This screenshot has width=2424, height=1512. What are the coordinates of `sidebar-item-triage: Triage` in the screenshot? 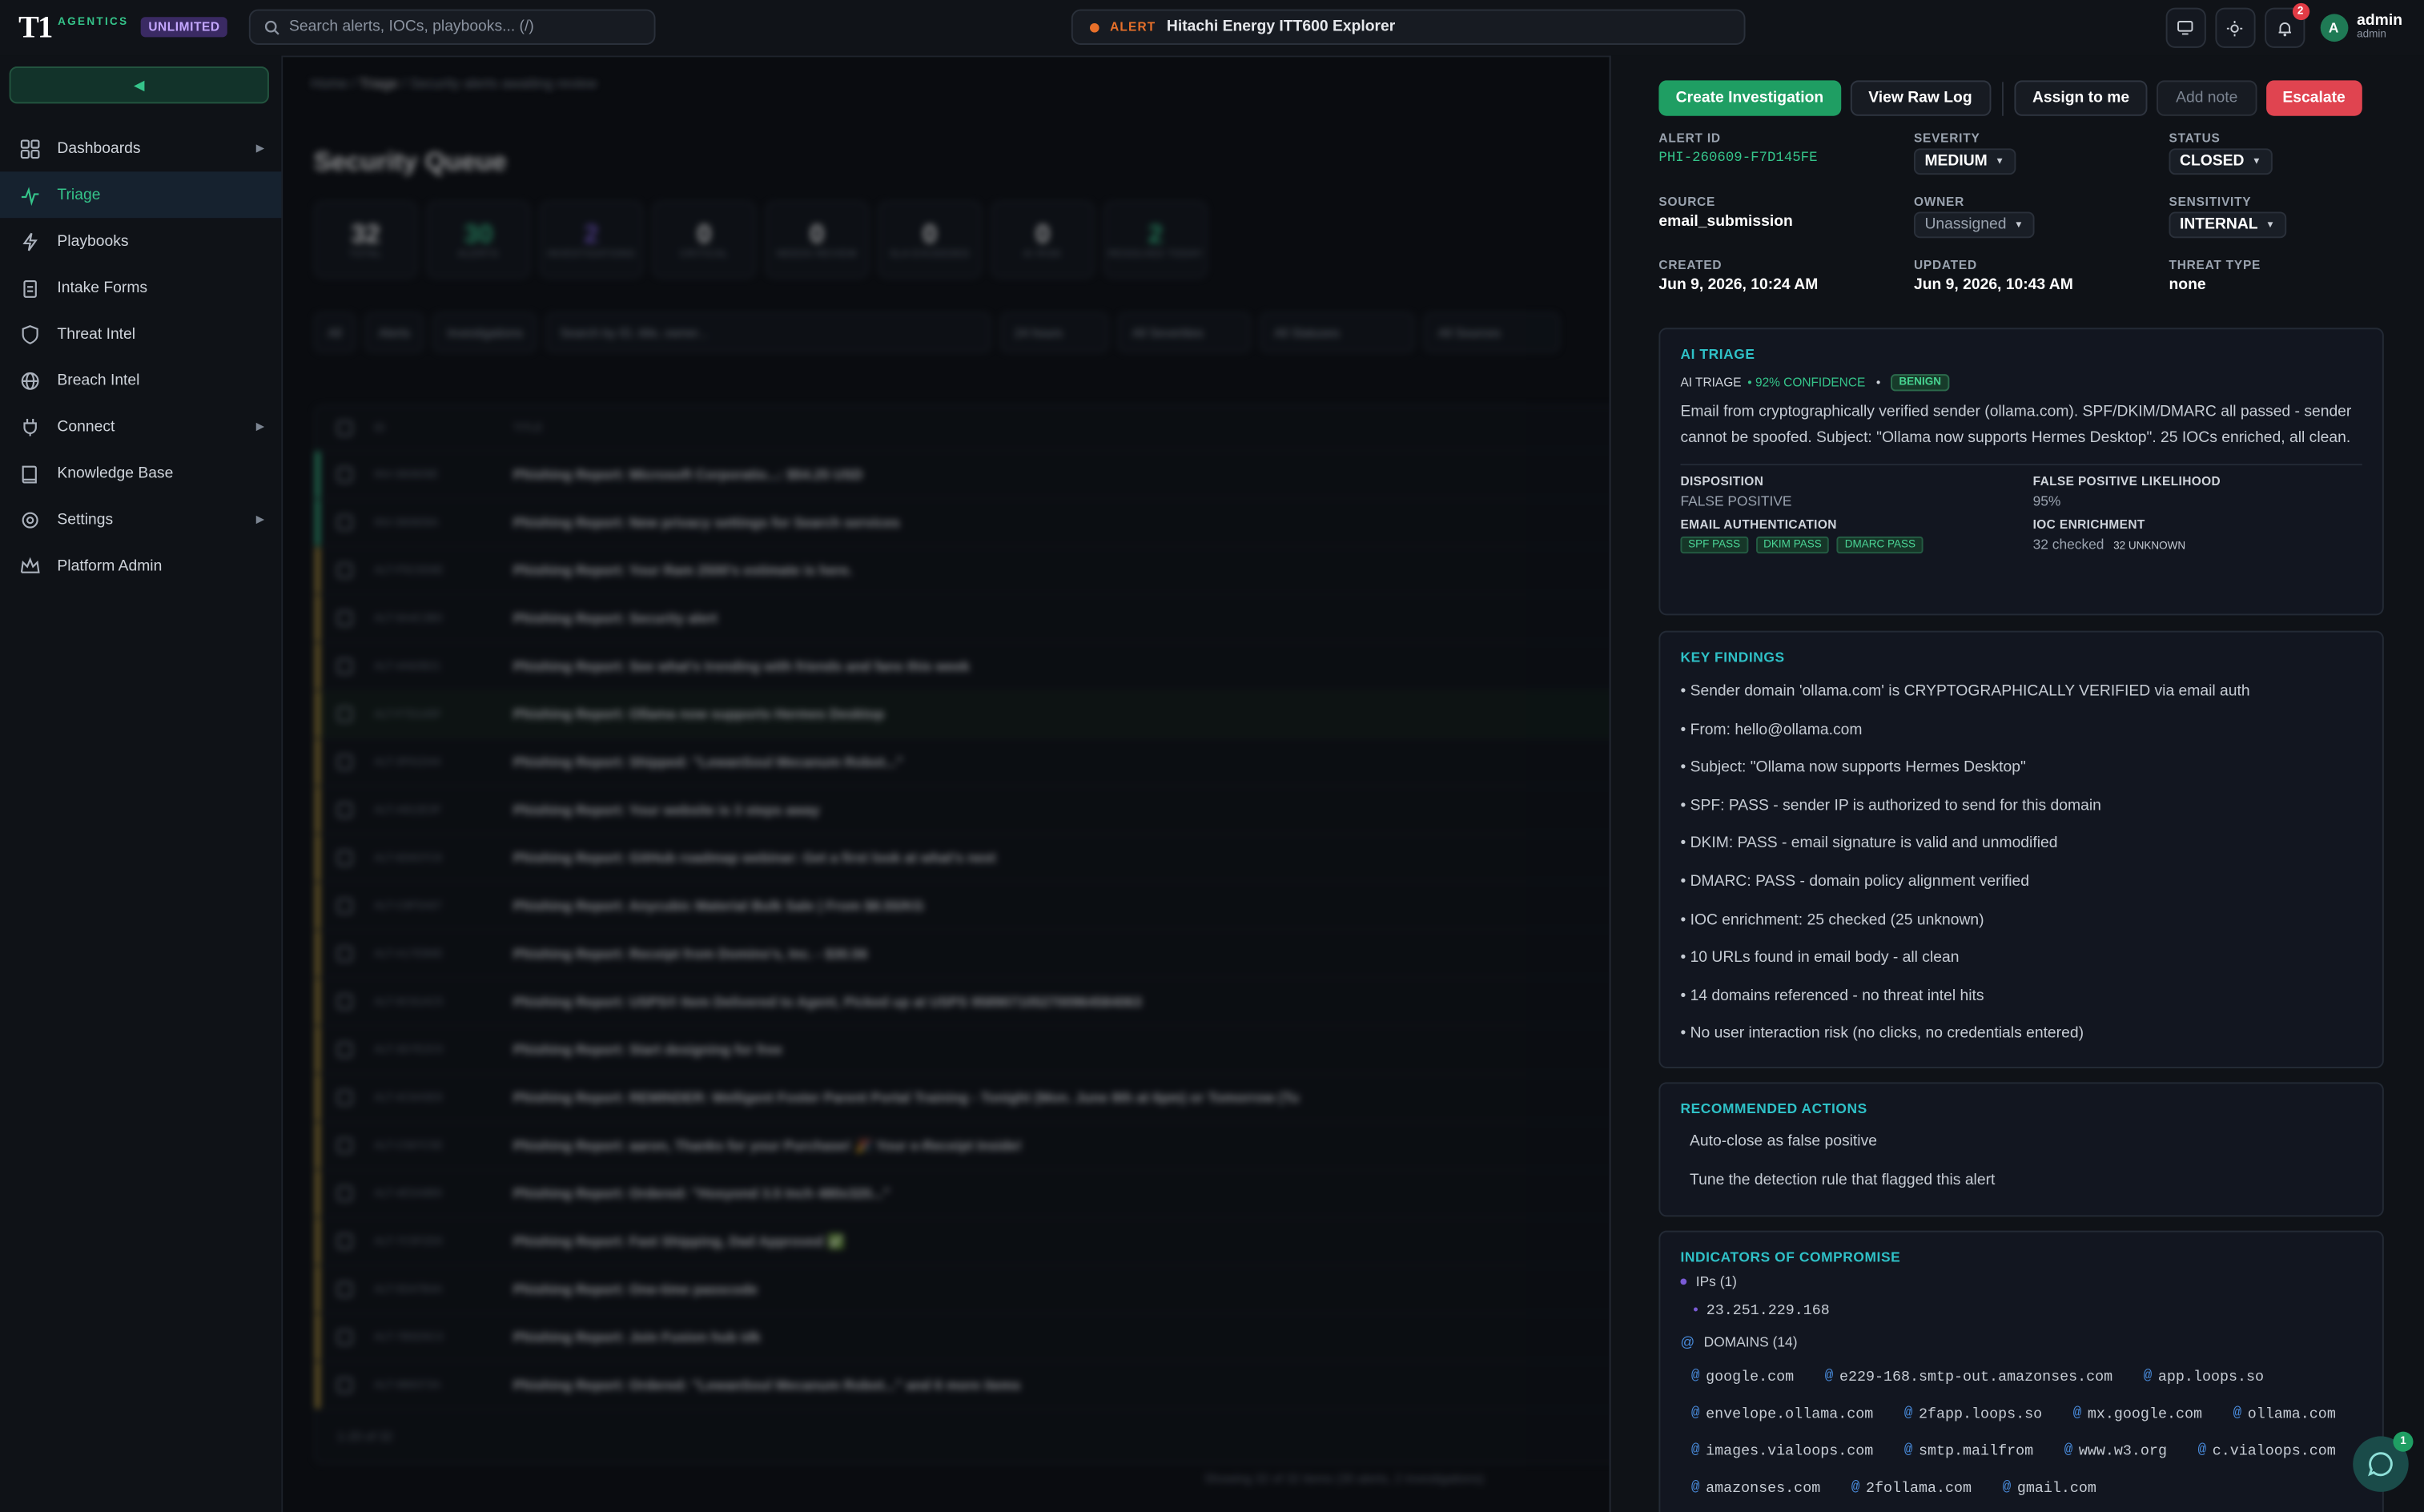 It's located at (141, 195).